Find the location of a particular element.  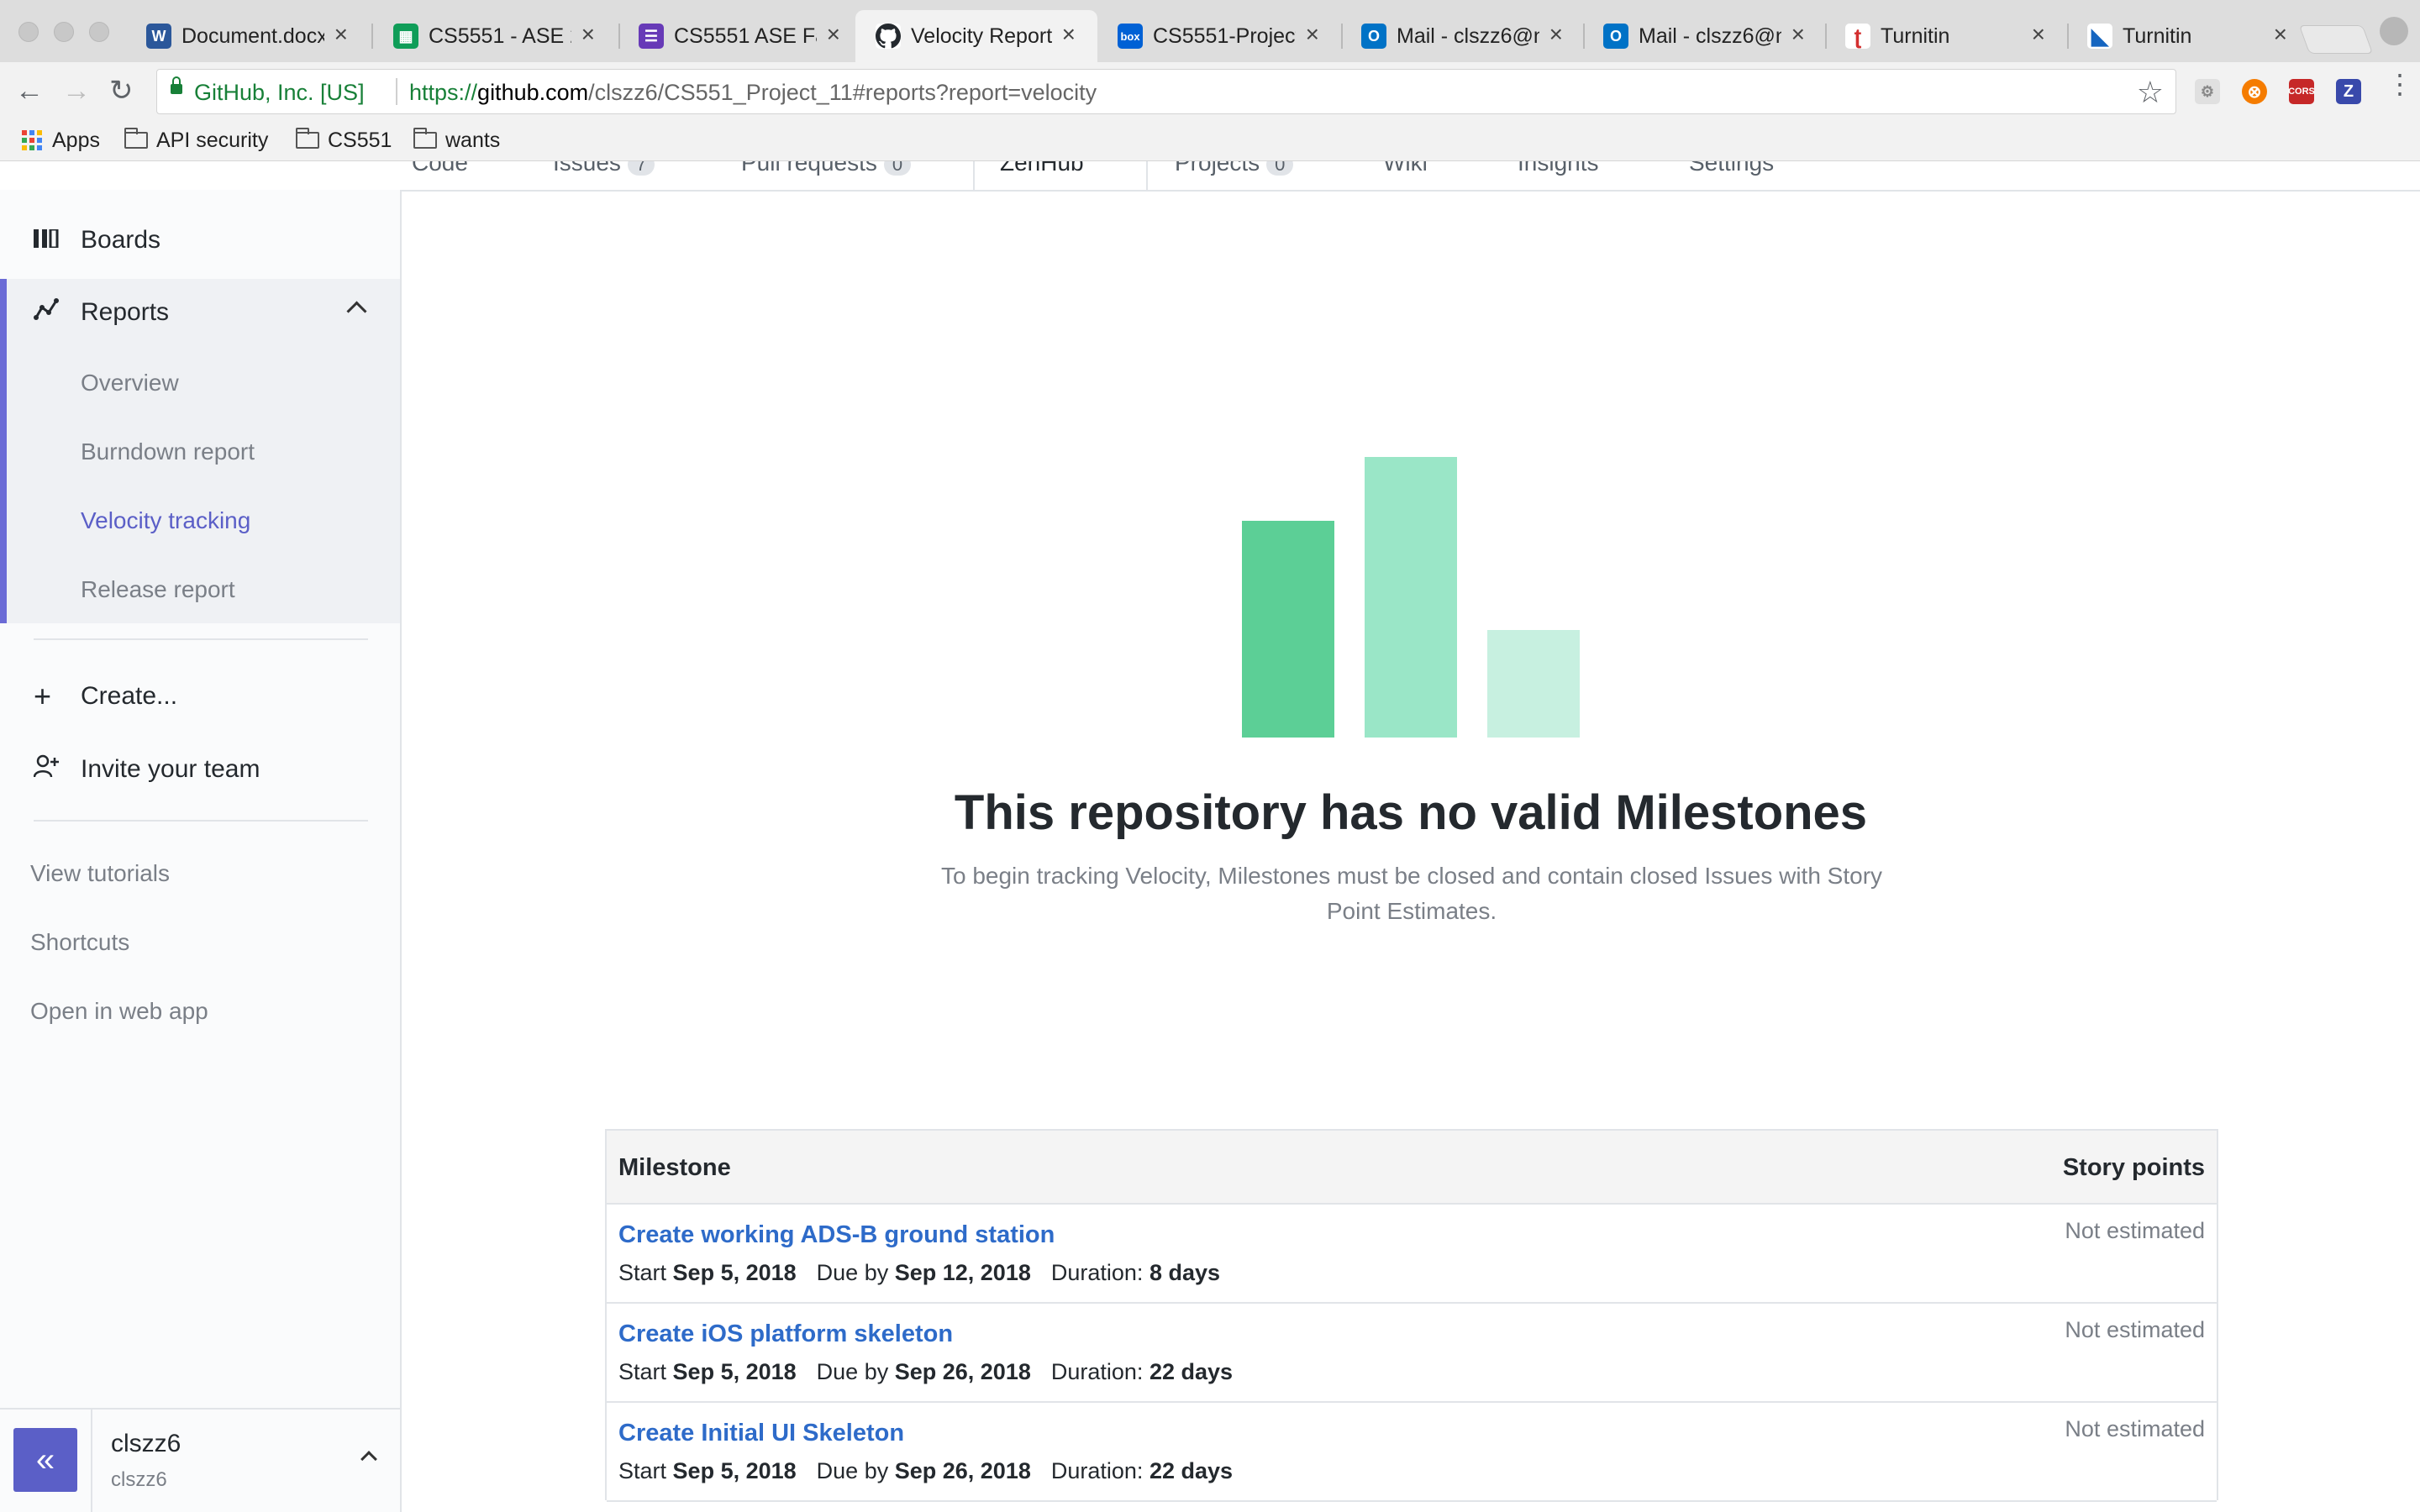

browser-tab: box CS5551-Project × is located at coordinates (1219, 36).